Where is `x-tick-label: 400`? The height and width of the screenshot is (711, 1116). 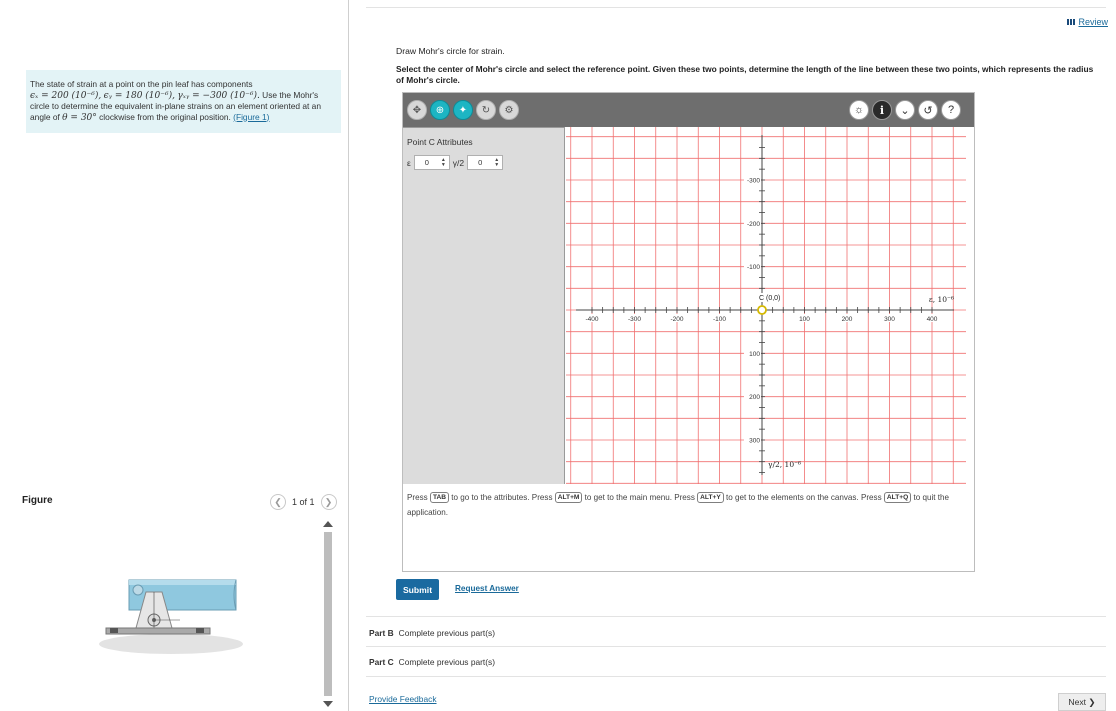
x-tick-label: 400 is located at coordinates (932, 319).